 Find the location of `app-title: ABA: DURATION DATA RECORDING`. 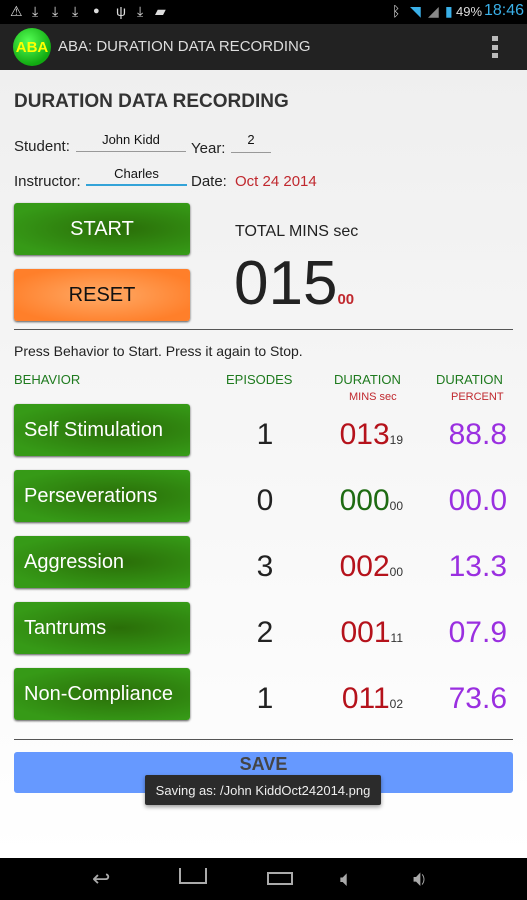

app-title: ABA: DURATION DATA RECORDING is located at coordinates (184, 46).